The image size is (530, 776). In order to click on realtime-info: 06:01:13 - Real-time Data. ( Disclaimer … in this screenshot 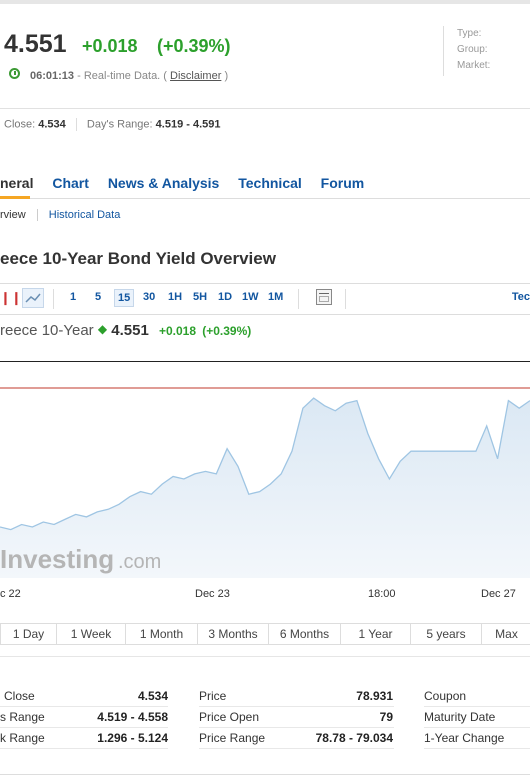, I will do `click(129, 76)`.